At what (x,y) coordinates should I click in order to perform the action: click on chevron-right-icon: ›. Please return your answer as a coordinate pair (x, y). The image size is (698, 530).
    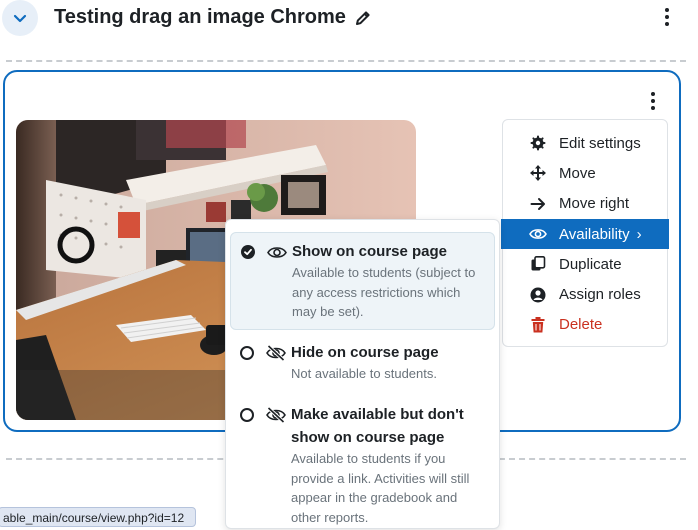
    Looking at the image, I should click on (639, 234).